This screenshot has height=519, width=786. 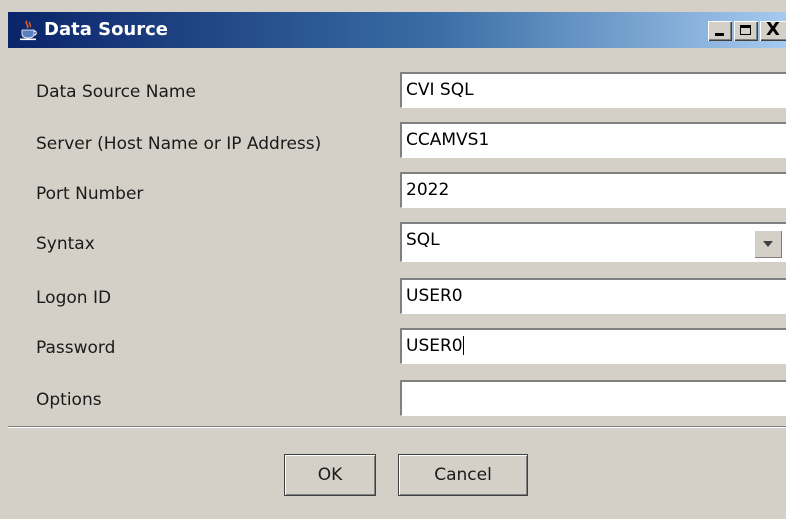 I want to click on chevron-down-icon, so click(x=768, y=244).